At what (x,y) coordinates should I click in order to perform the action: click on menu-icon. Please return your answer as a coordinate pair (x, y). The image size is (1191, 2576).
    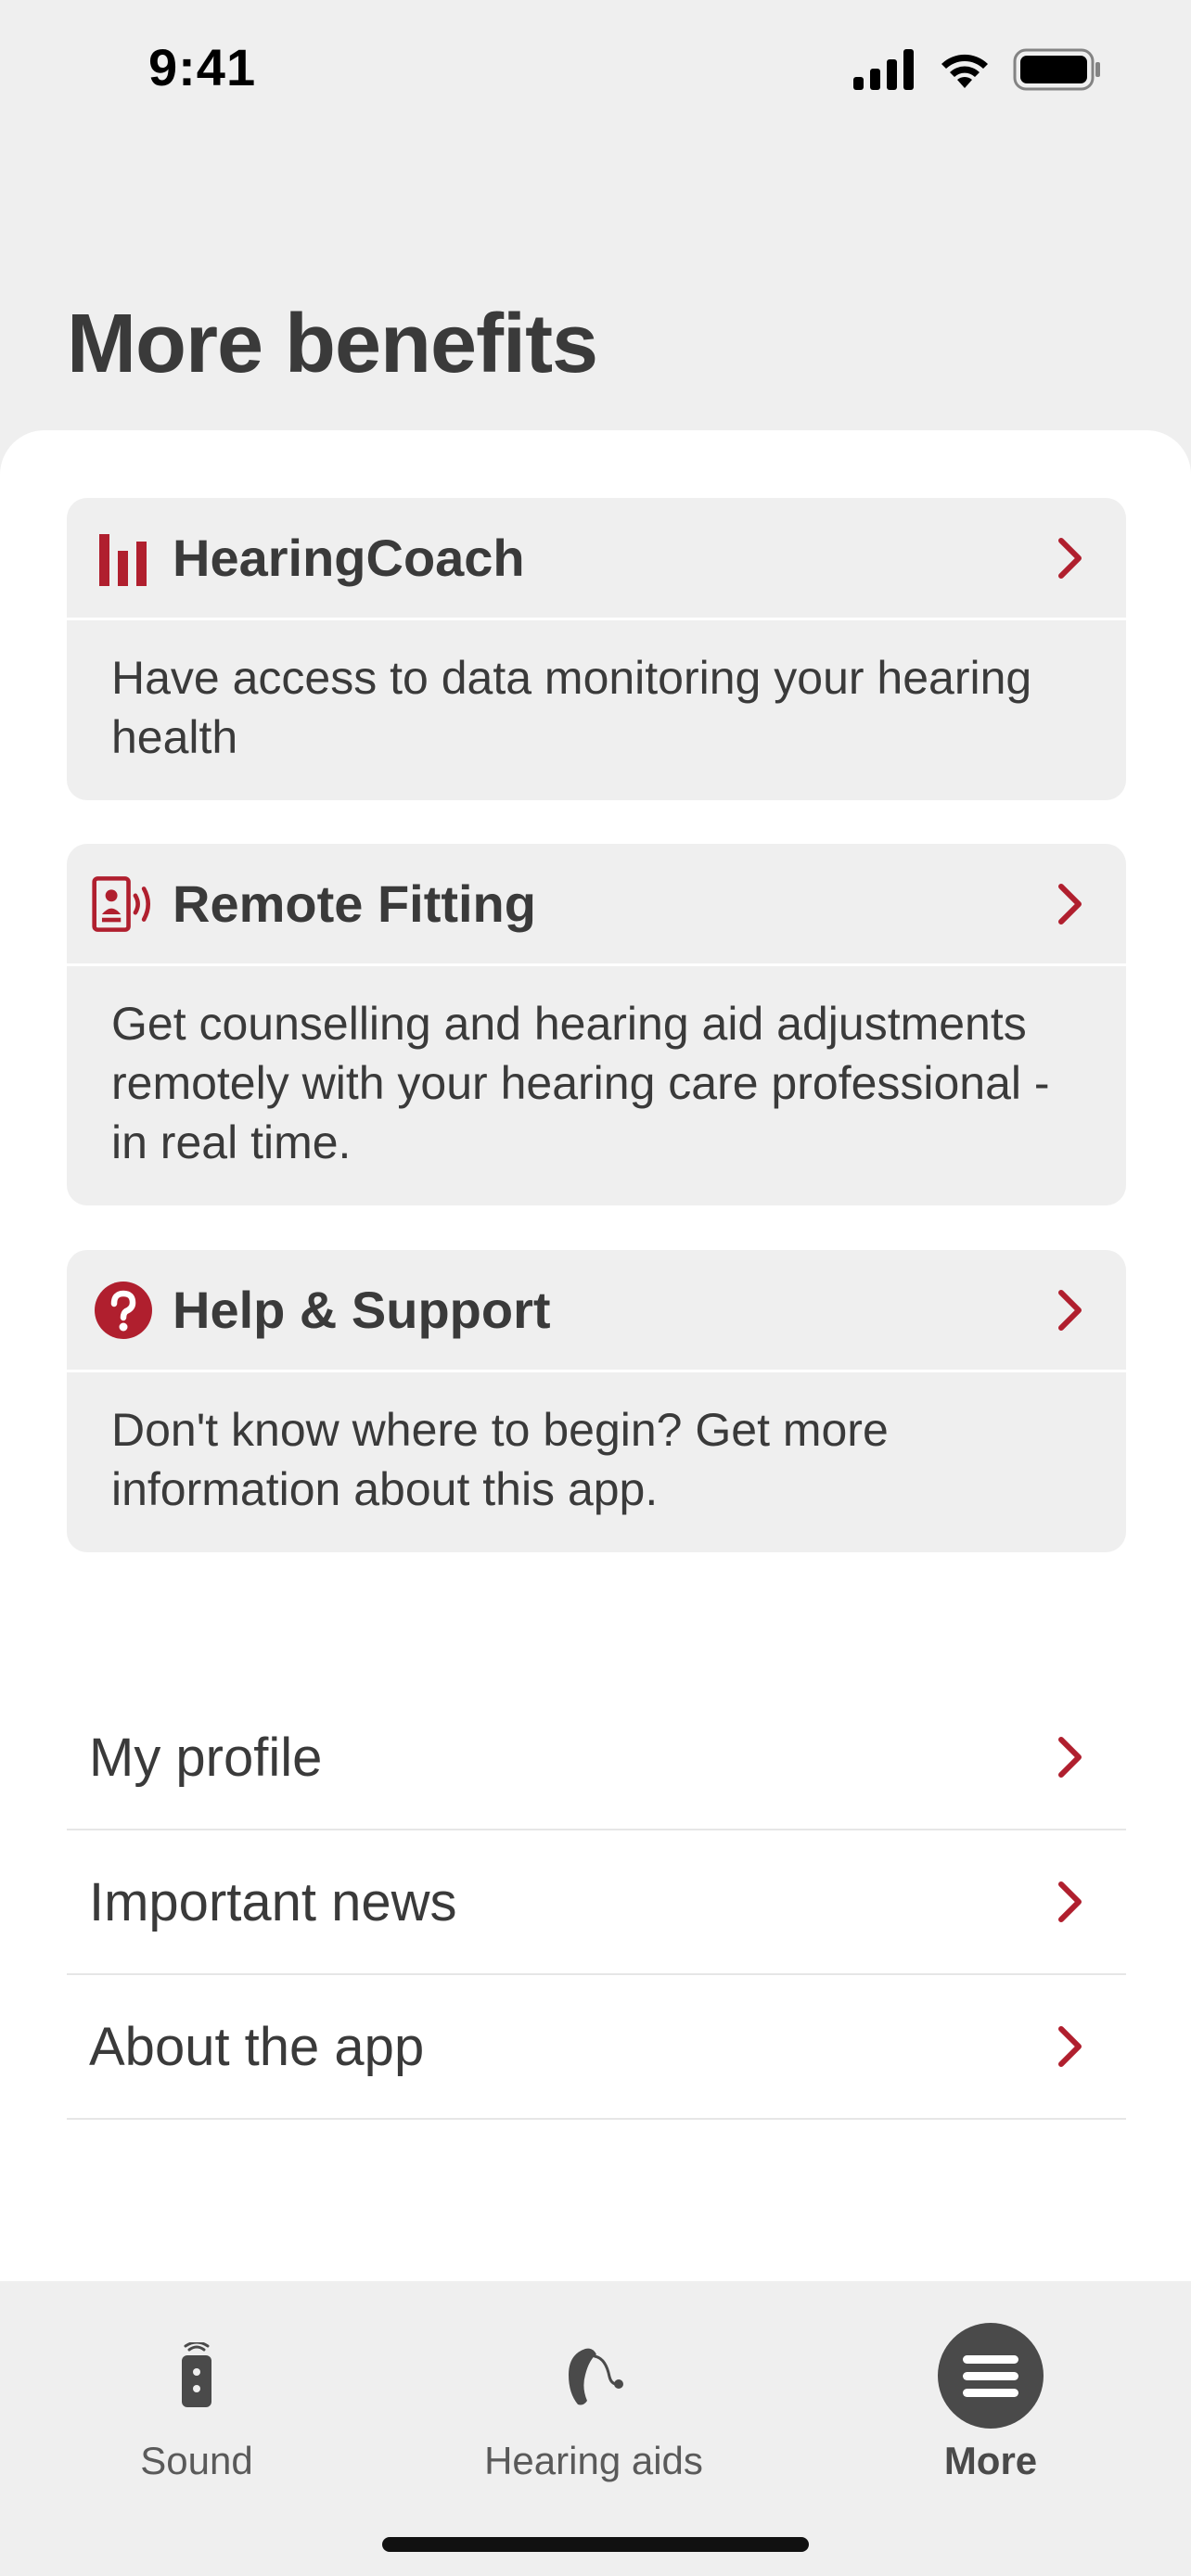
    Looking at the image, I should click on (990, 2375).